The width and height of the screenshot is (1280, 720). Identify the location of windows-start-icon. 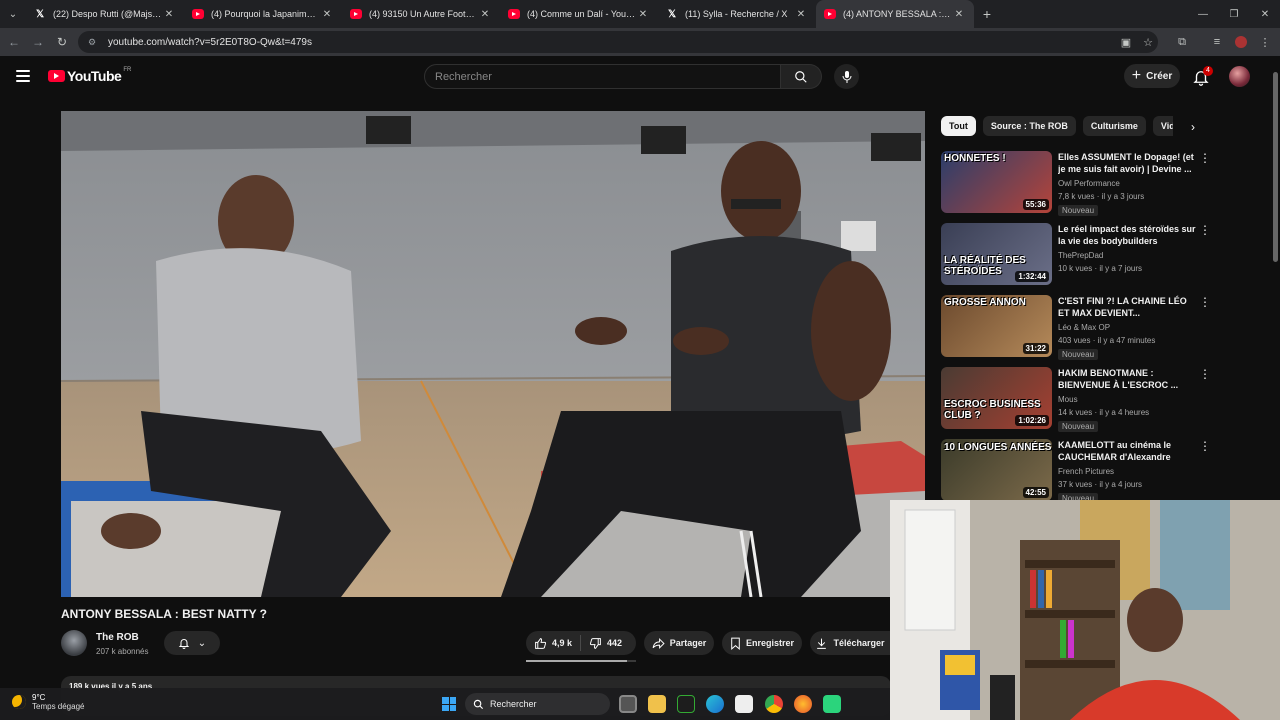
(449, 704).